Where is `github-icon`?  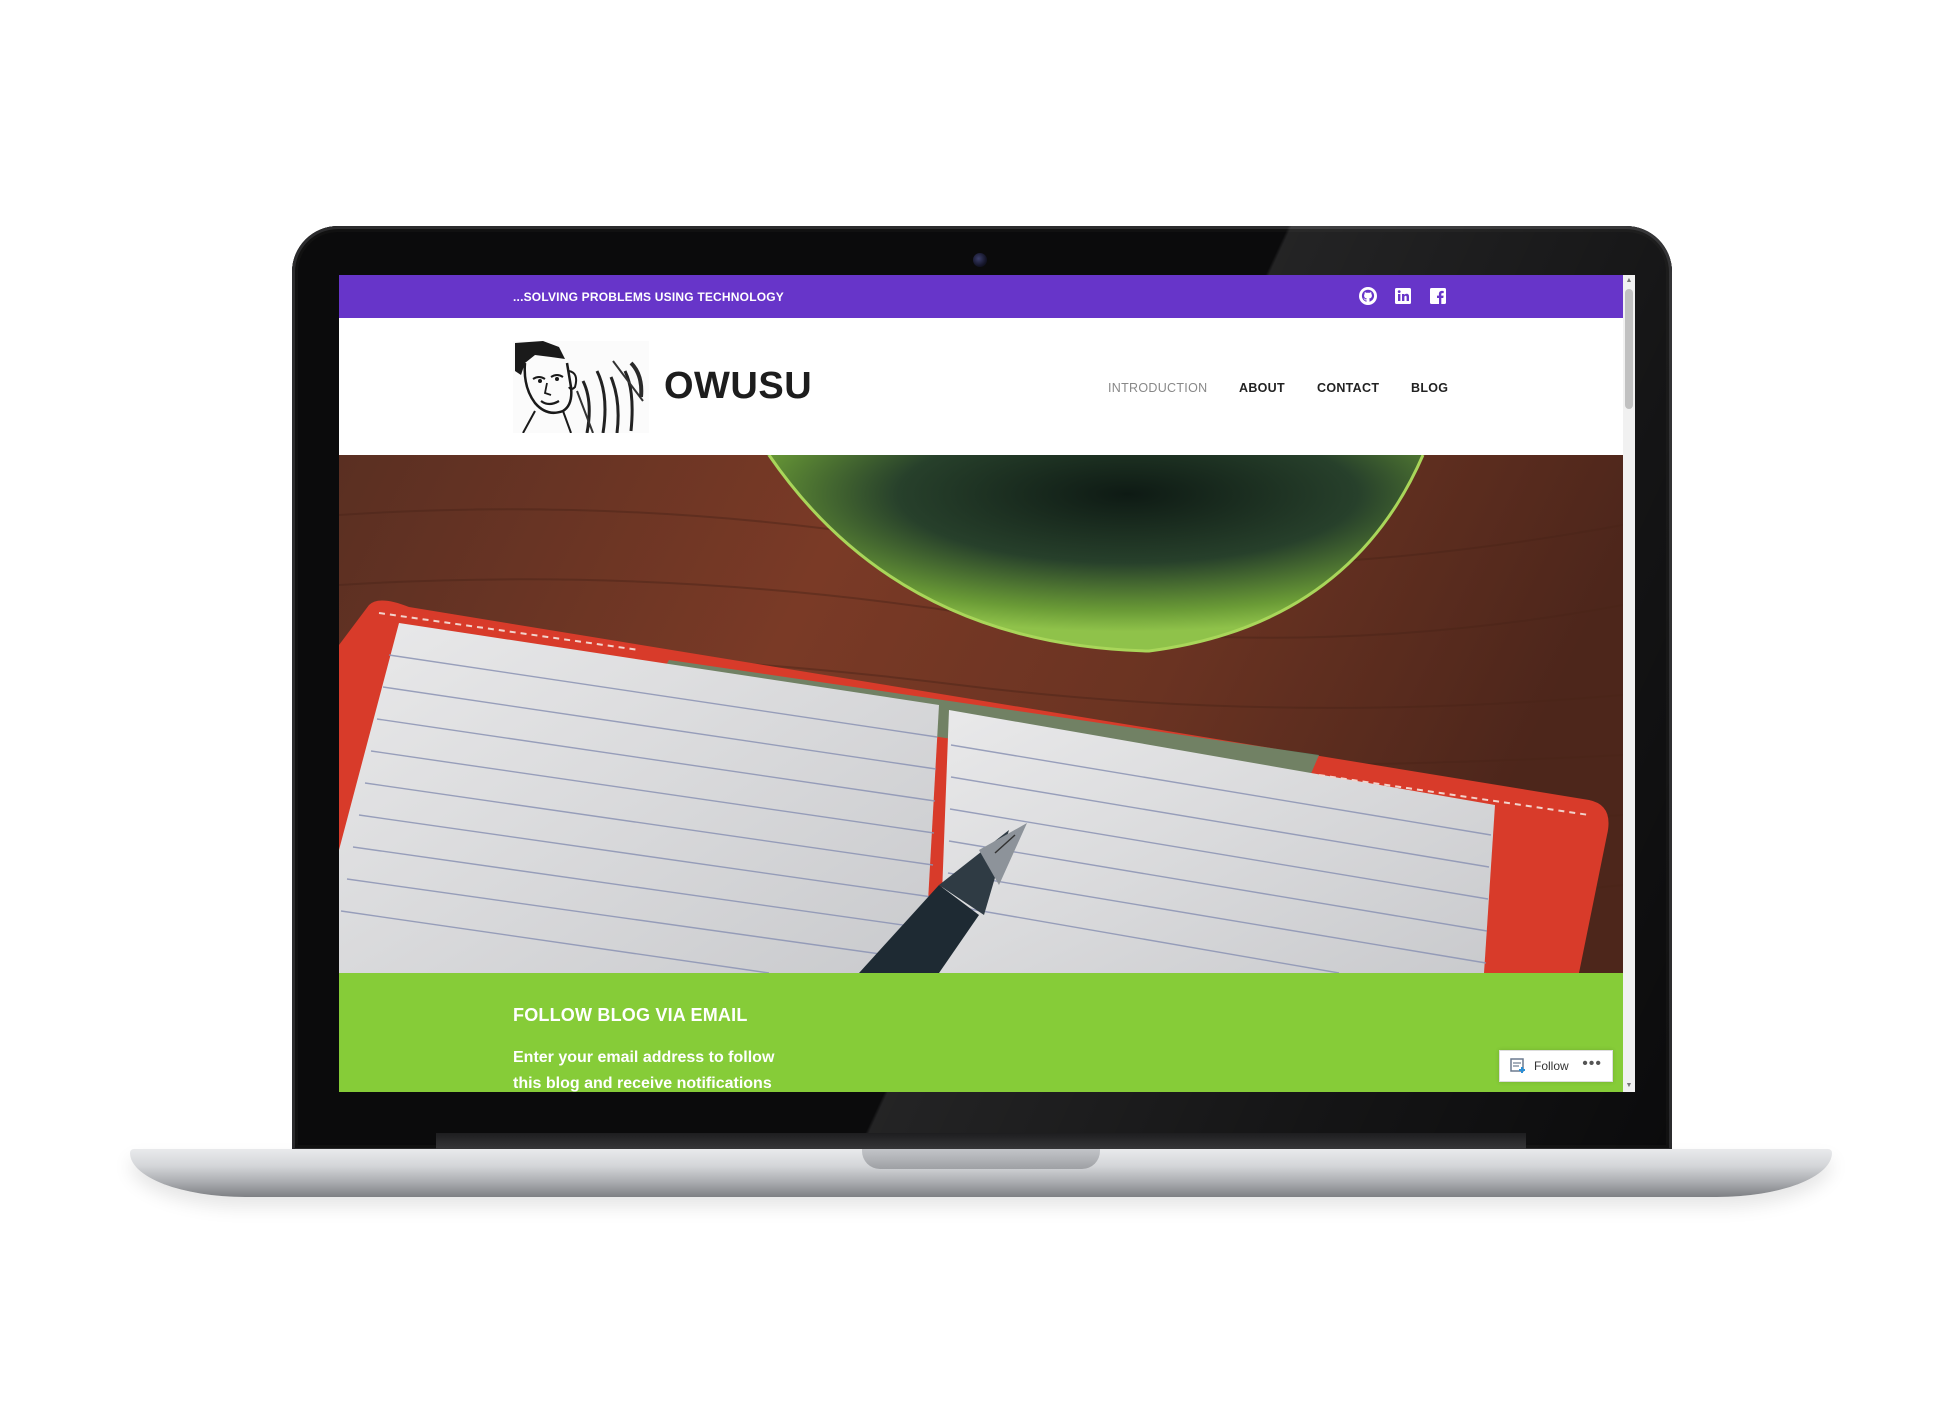
github-icon is located at coordinates (1368, 296).